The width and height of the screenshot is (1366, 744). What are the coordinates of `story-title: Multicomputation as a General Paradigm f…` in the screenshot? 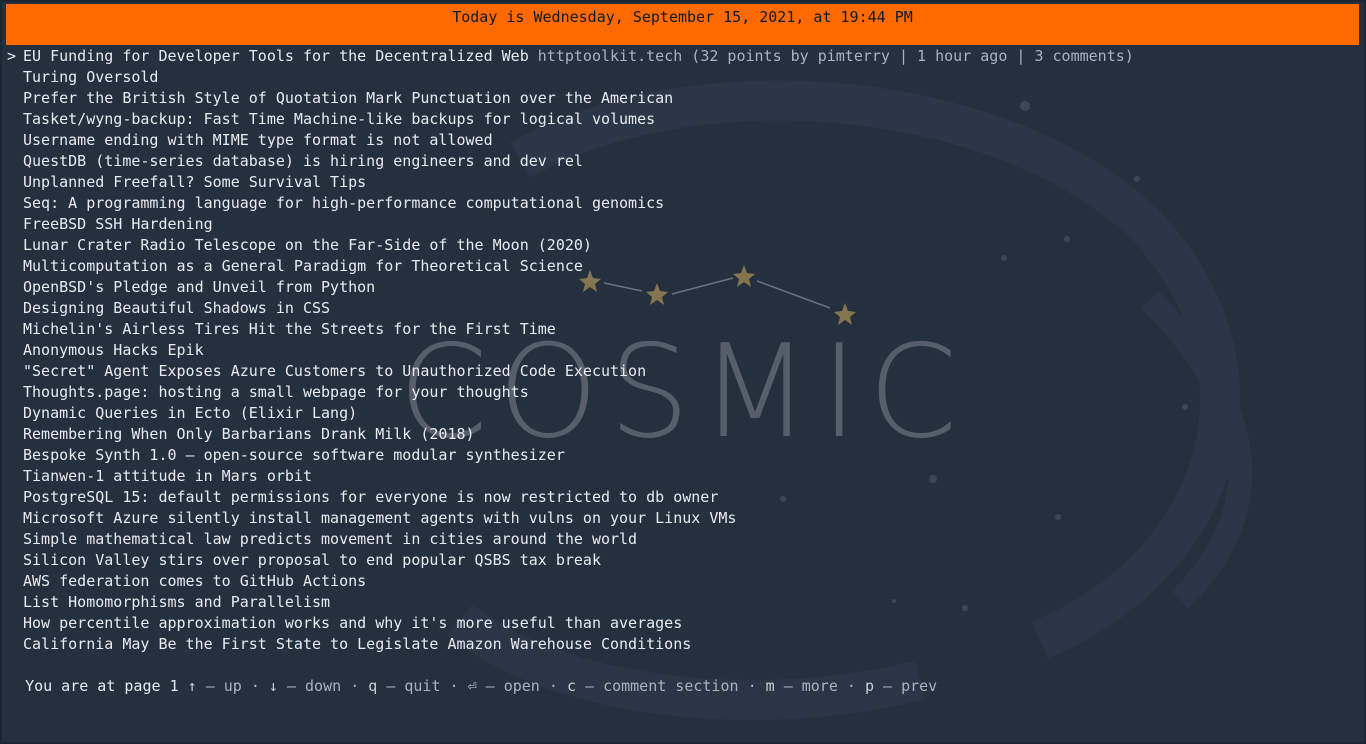 It's located at (303, 266).